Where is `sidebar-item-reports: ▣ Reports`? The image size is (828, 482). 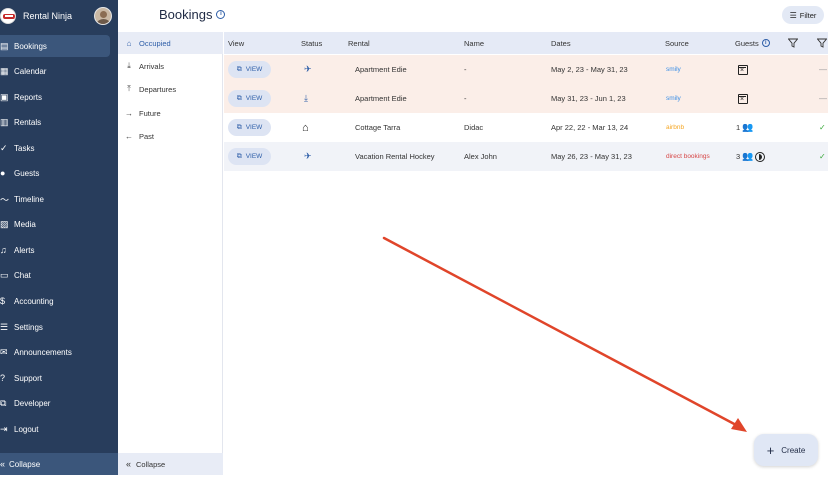 sidebar-item-reports: ▣ Reports is located at coordinates (59, 97).